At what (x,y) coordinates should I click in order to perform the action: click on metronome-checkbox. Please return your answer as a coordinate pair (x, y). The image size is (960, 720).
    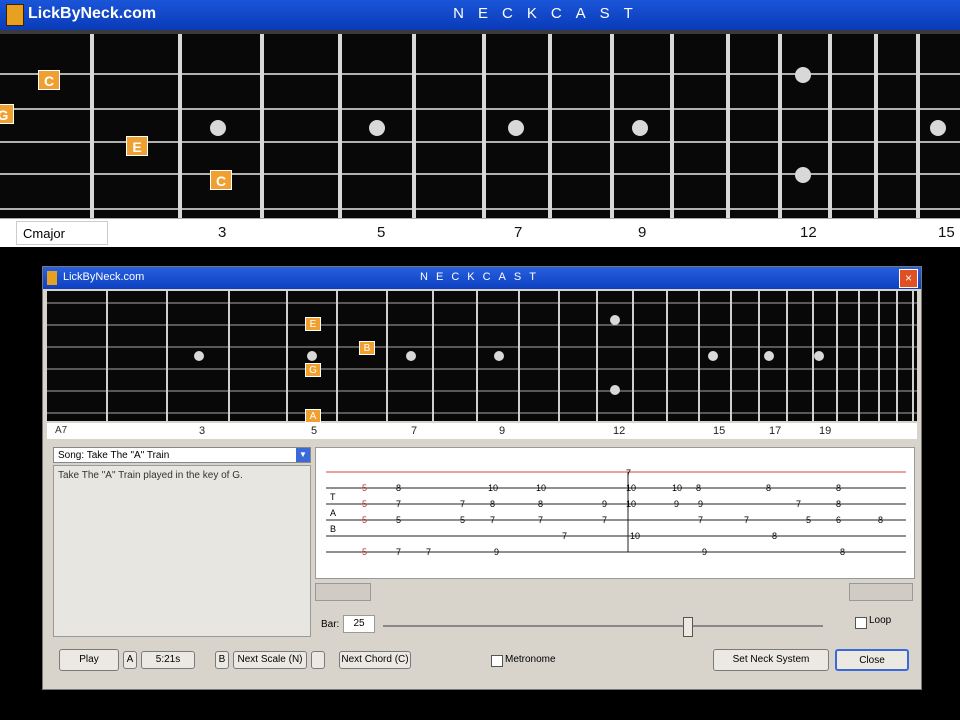
    Looking at the image, I should click on (497, 661).